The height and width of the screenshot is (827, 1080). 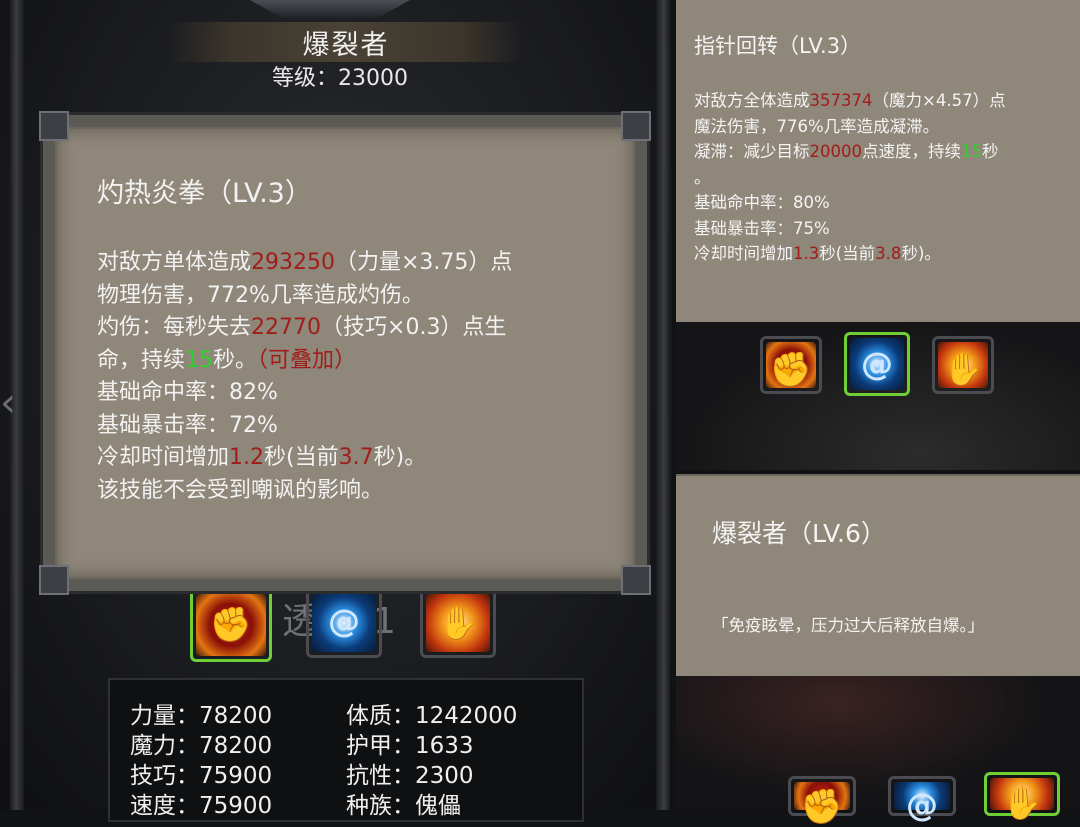 What do you see at coordinates (201, 806) in the screenshot?
I see `stat-speed: 速度：75900` at bounding box center [201, 806].